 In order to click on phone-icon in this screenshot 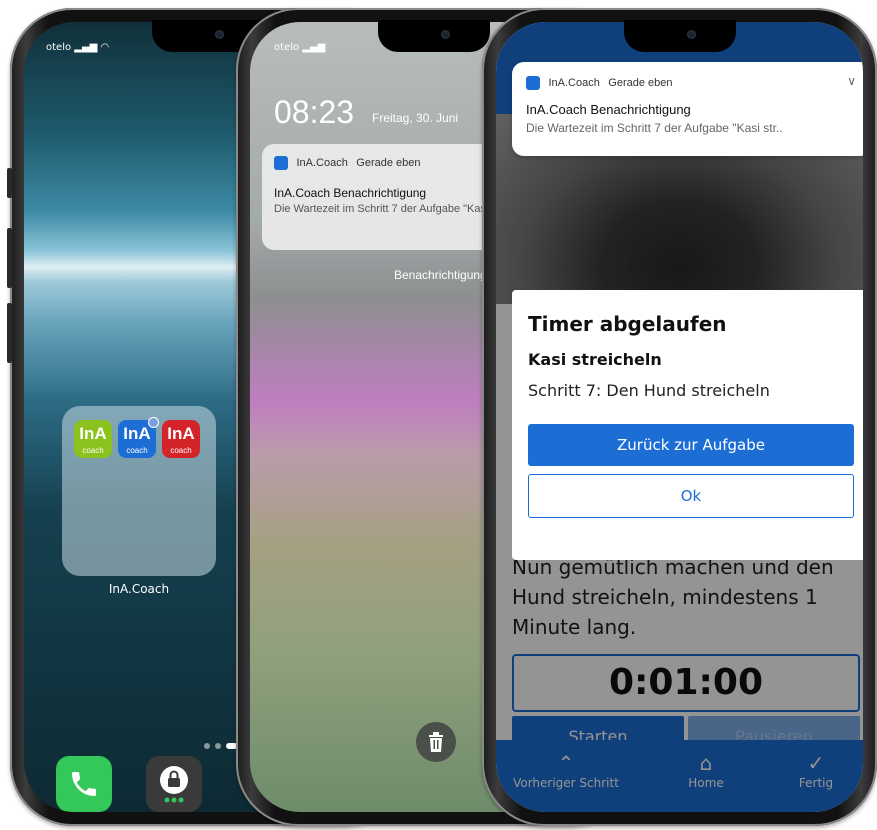, I will do `click(84, 784)`.